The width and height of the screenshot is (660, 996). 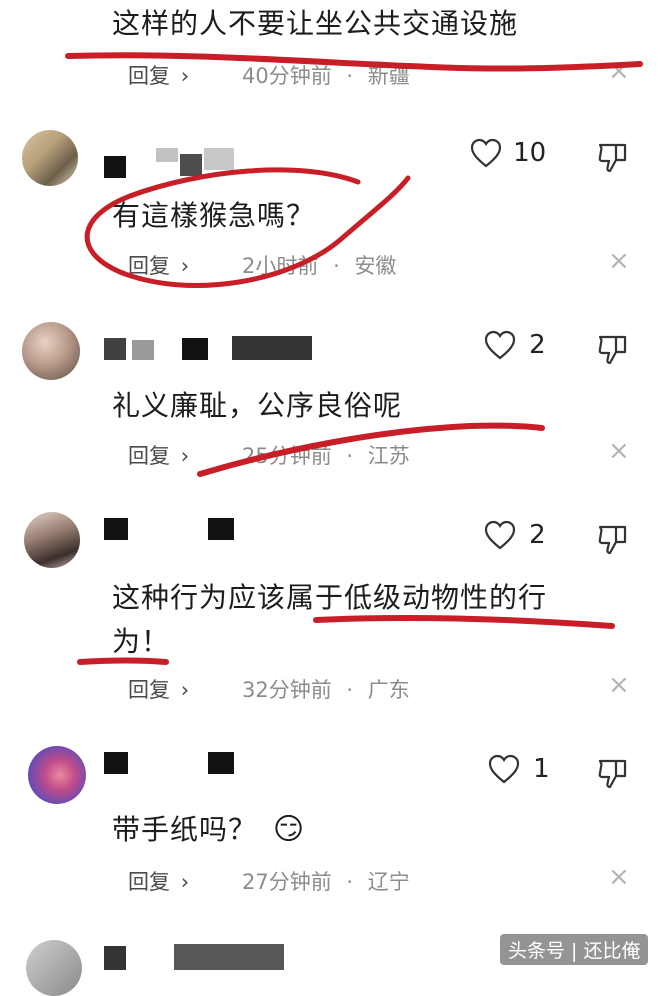 I want to click on like-button: 10, so click(x=508, y=155).